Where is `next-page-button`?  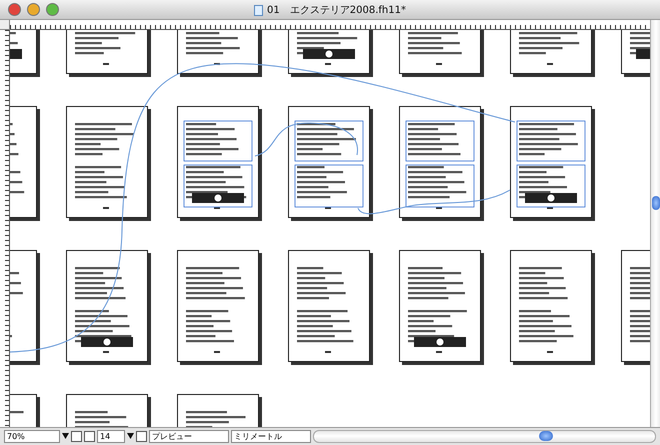
next-page-button is located at coordinates (89, 436).